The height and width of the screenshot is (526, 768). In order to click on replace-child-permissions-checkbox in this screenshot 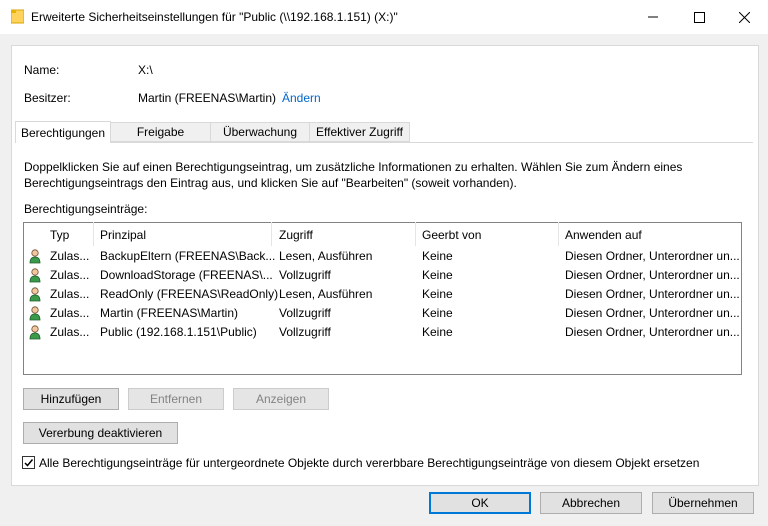, I will do `click(28, 462)`.